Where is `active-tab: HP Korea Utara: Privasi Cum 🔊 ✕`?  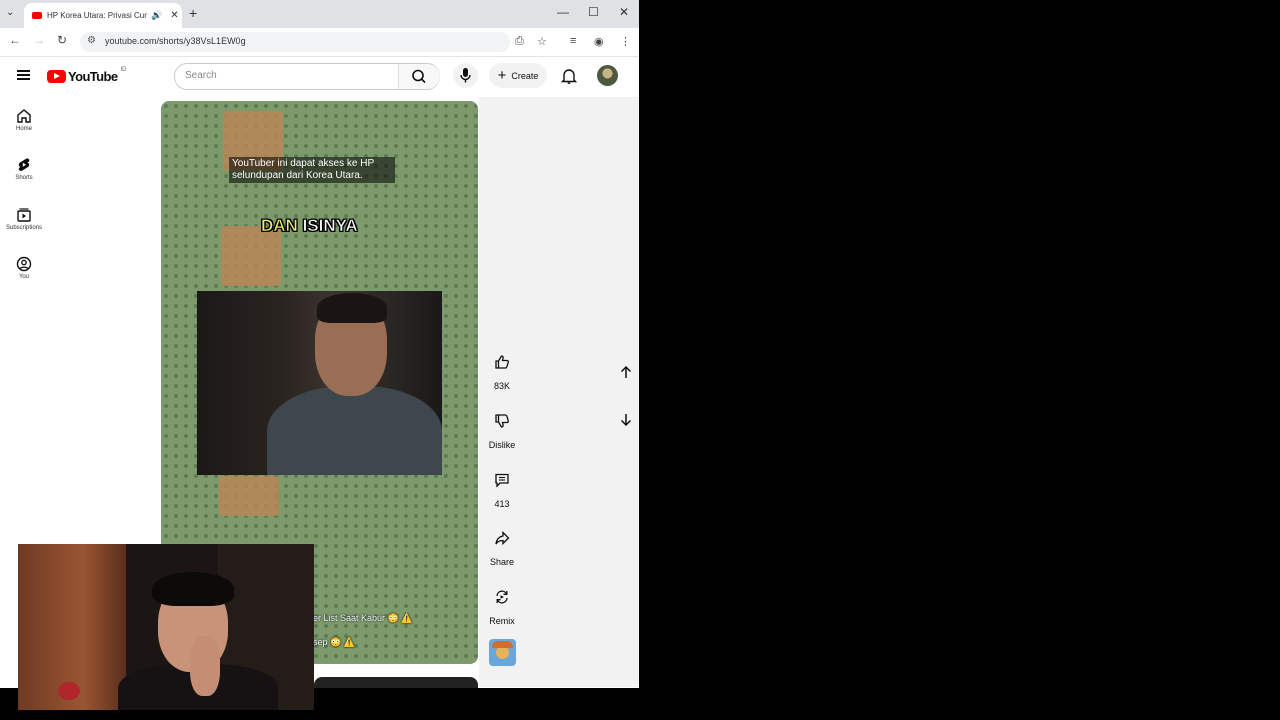 active-tab: HP Korea Utara: Privasi Cum 🔊 ✕ is located at coordinates (103, 15).